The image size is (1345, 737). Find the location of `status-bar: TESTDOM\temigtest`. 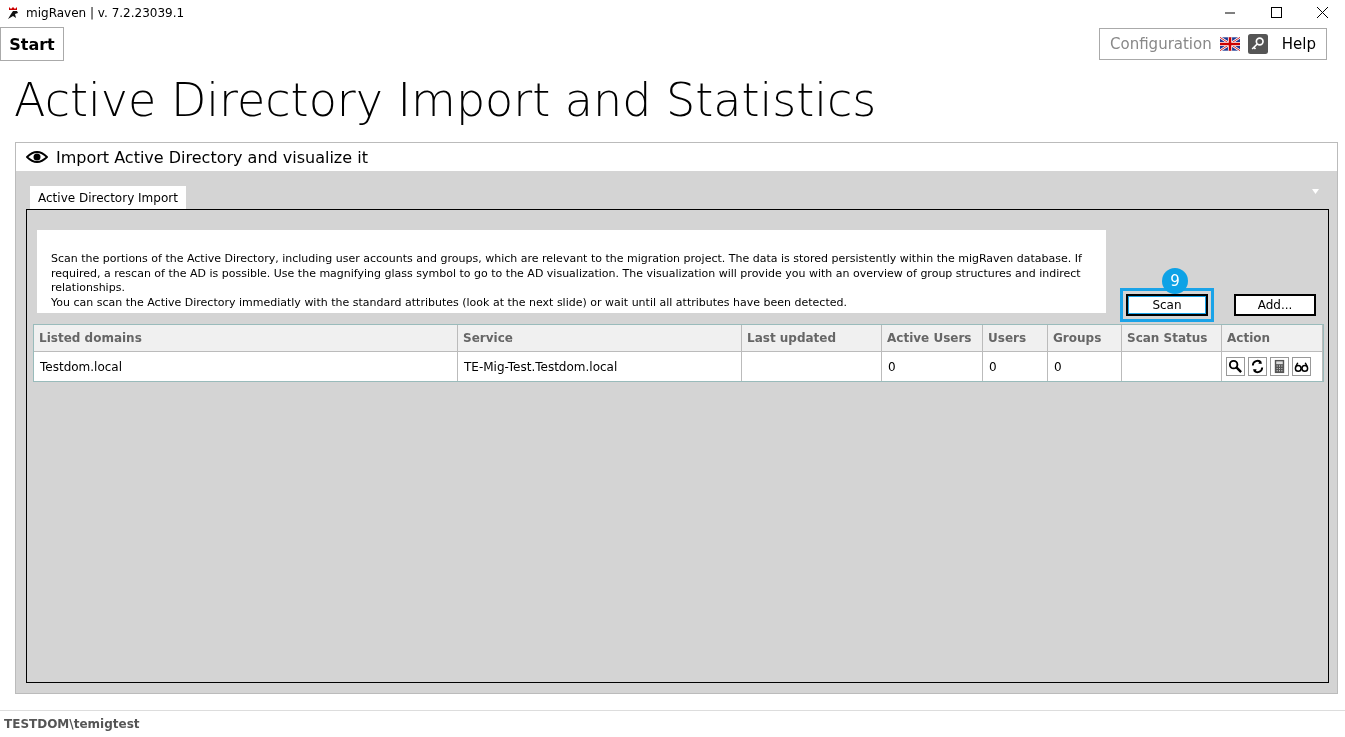

status-bar: TESTDOM\temigtest is located at coordinates (672, 723).